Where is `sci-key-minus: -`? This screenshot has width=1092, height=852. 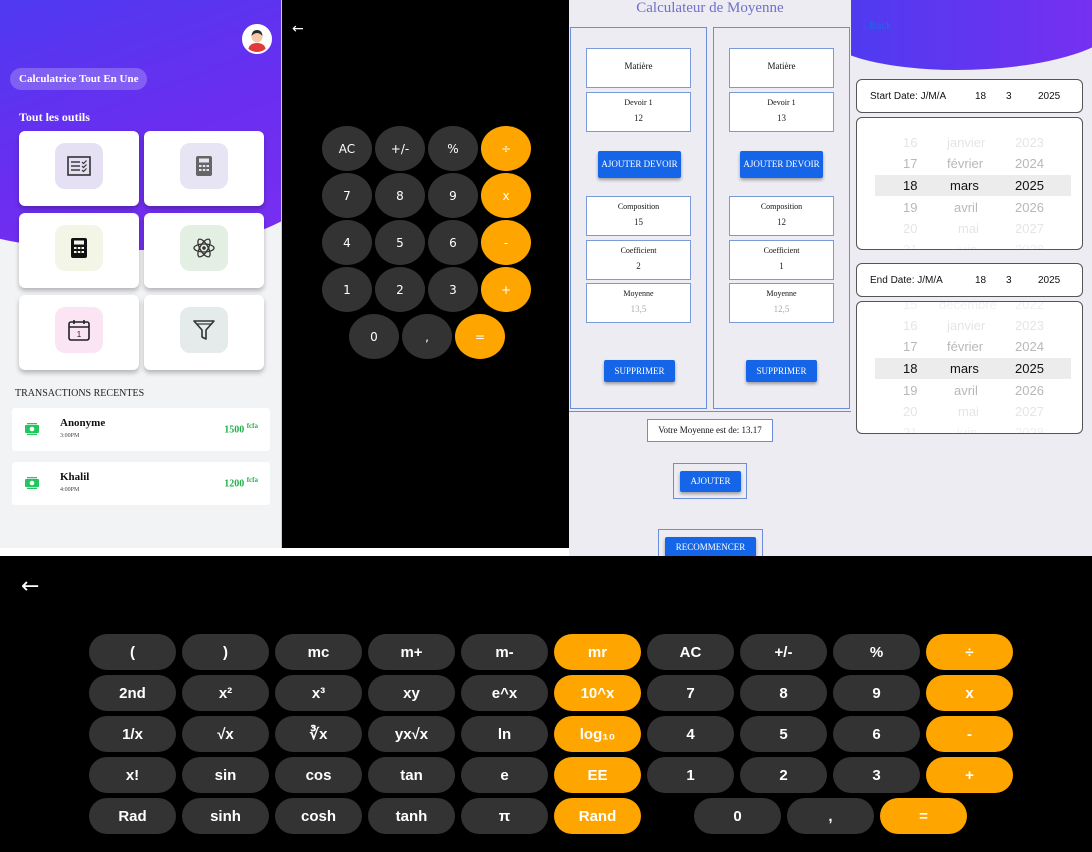 sci-key-minus: - is located at coordinates (969, 734).